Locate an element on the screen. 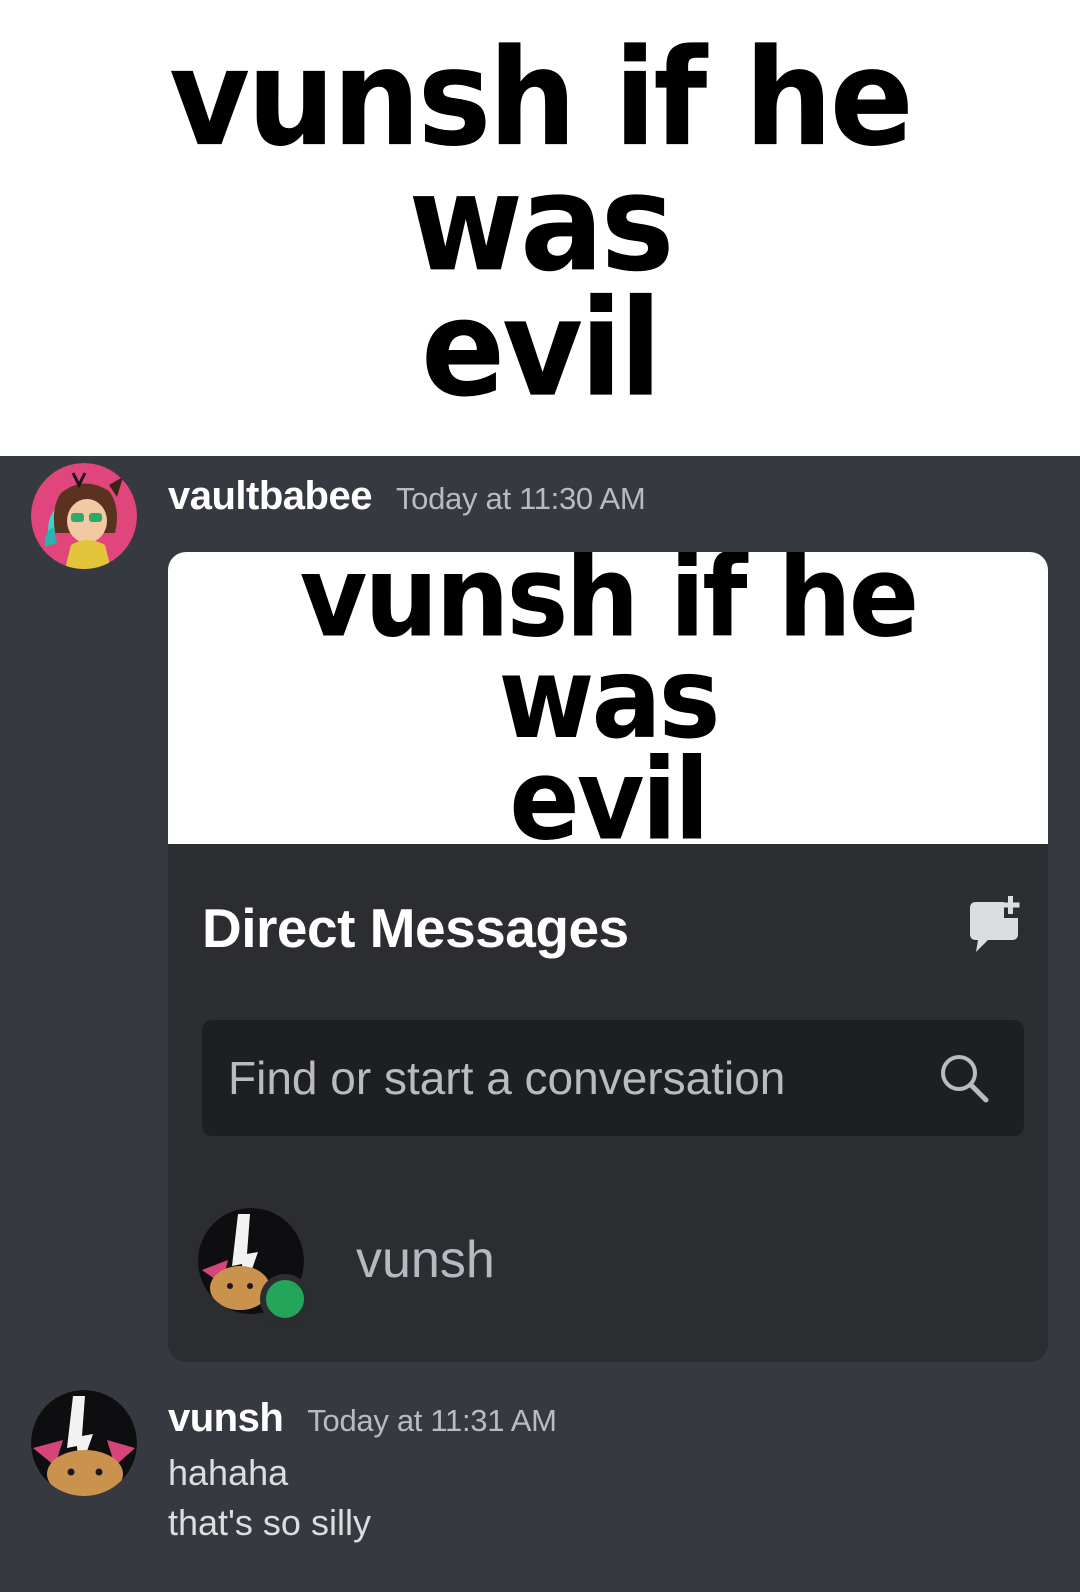 This screenshot has height=1592, width=1080. meme-caption-line2: evil is located at coordinates (541, 349).